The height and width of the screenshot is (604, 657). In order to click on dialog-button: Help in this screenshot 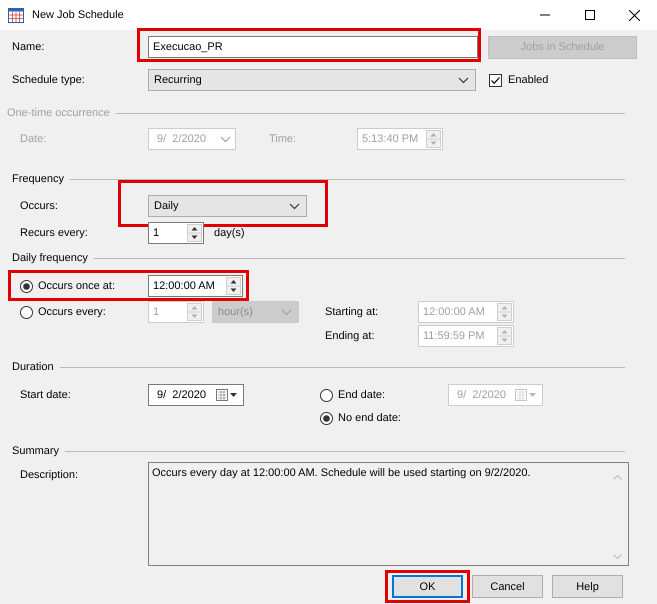, I will do `click(587, 586)`.